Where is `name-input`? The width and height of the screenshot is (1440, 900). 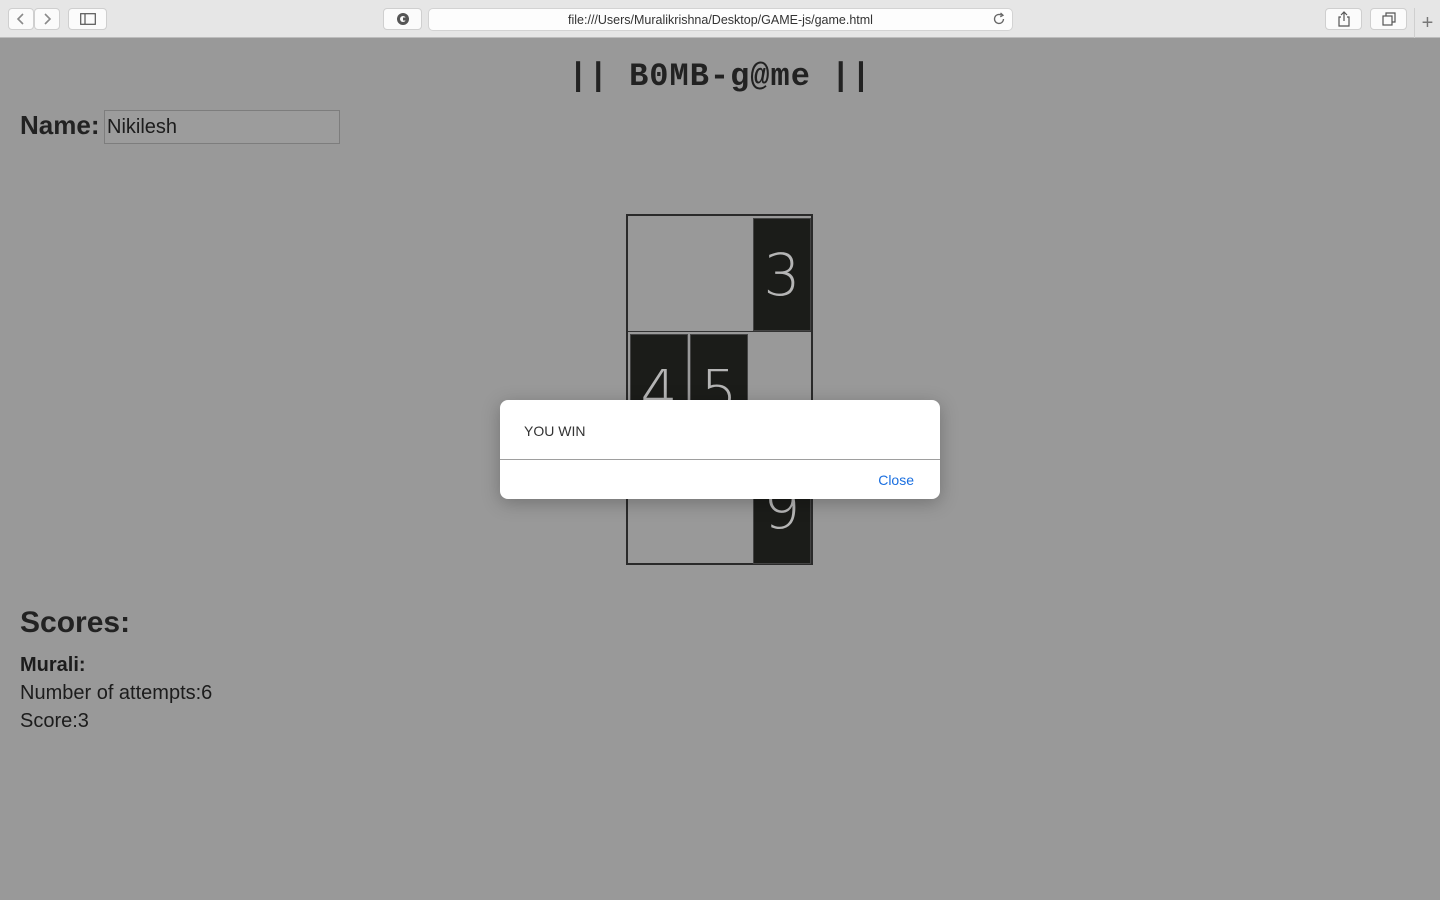 name-input is located at coordinates (222, 127).